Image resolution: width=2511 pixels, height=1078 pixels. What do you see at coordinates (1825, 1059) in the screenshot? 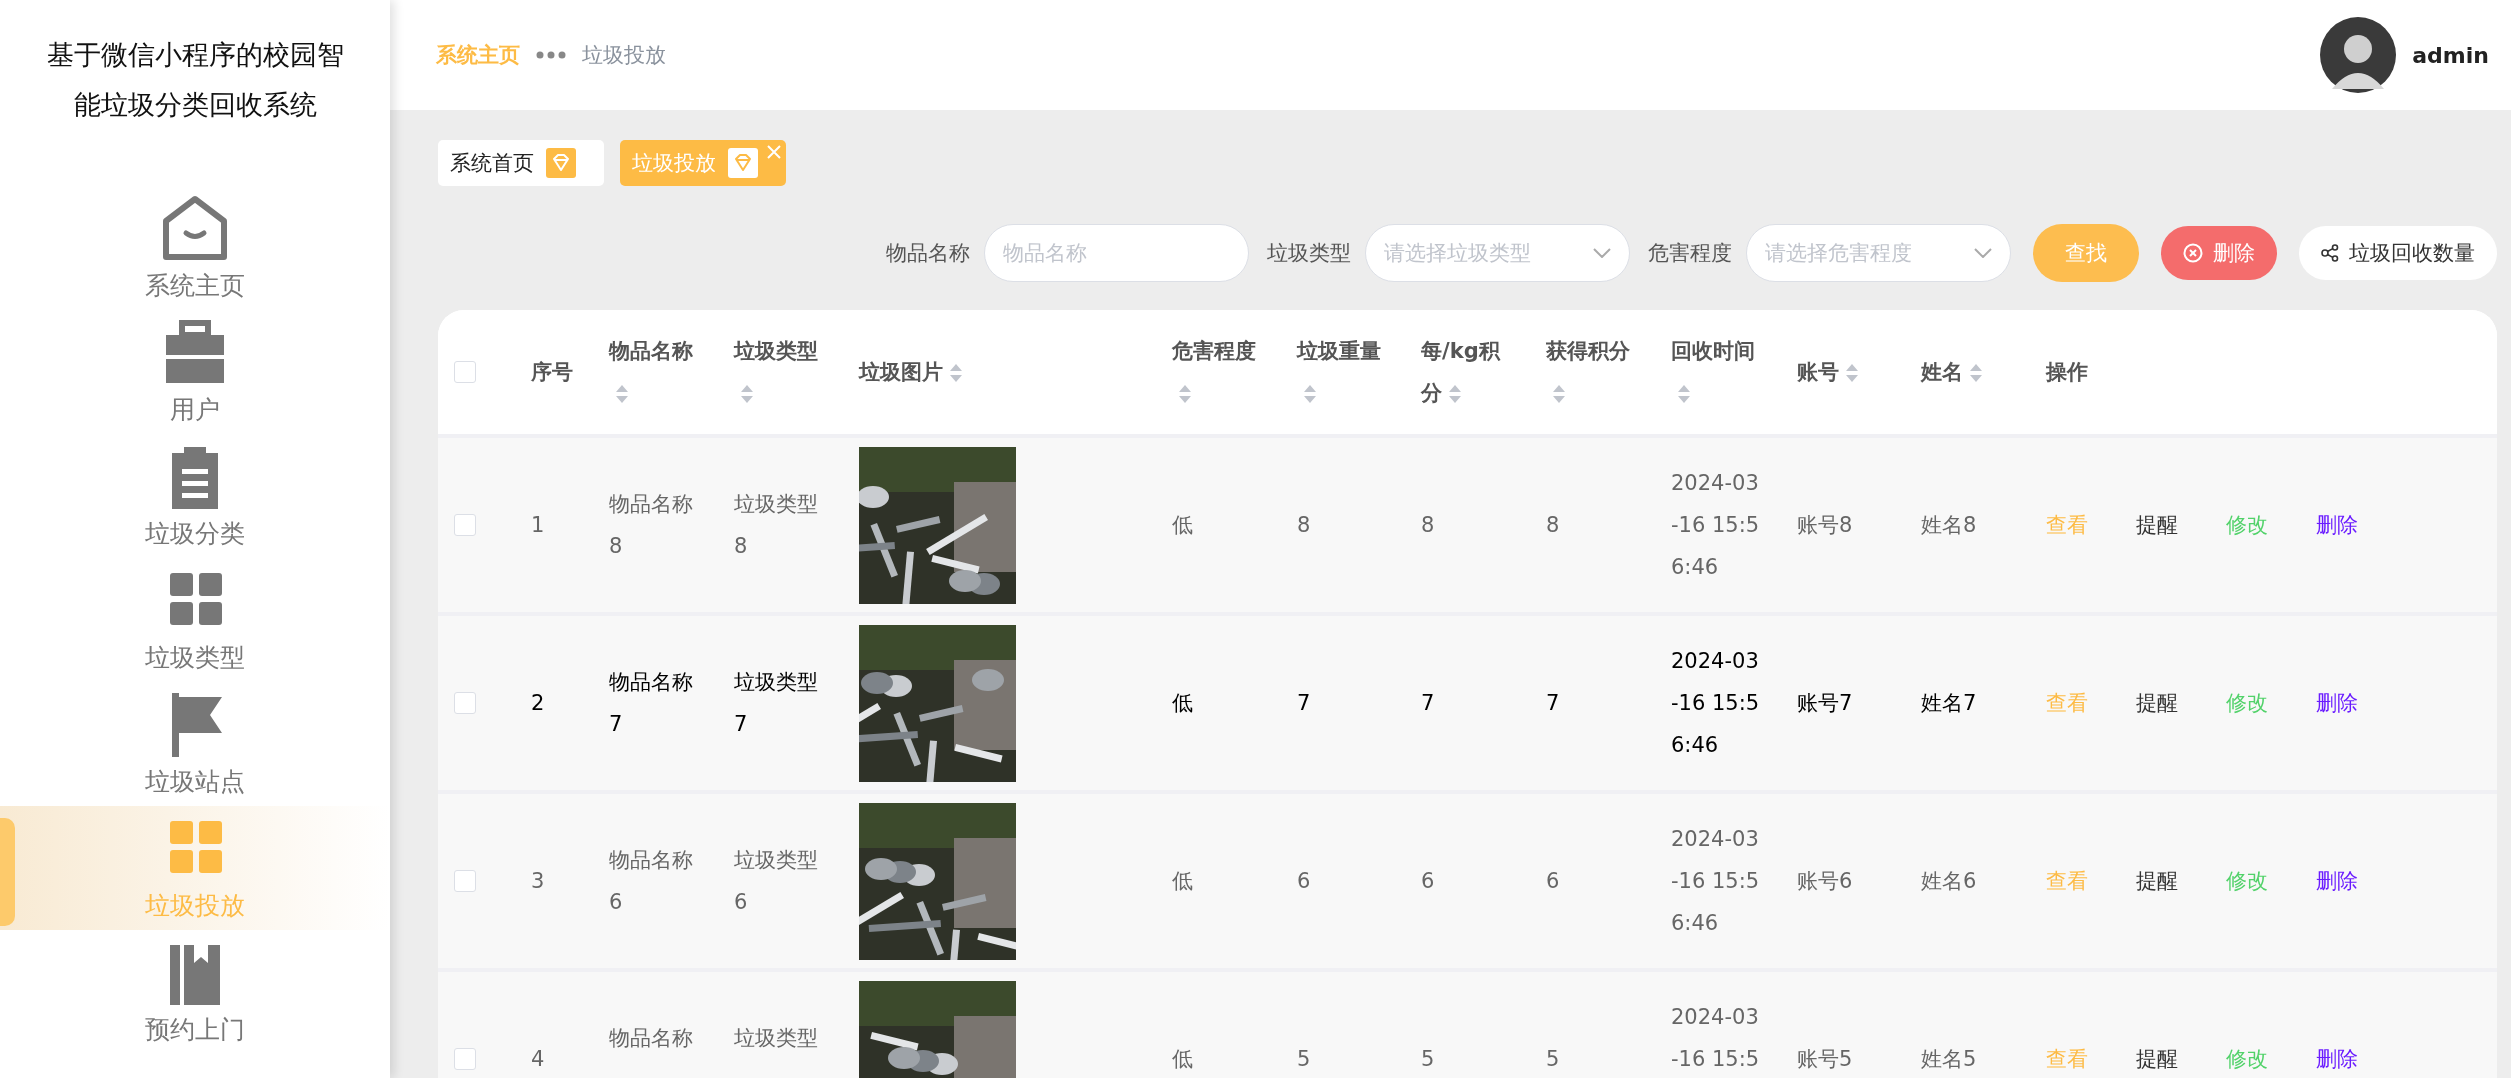
I see `table-cell: 账号5` at bounding box center [1825, 1059].